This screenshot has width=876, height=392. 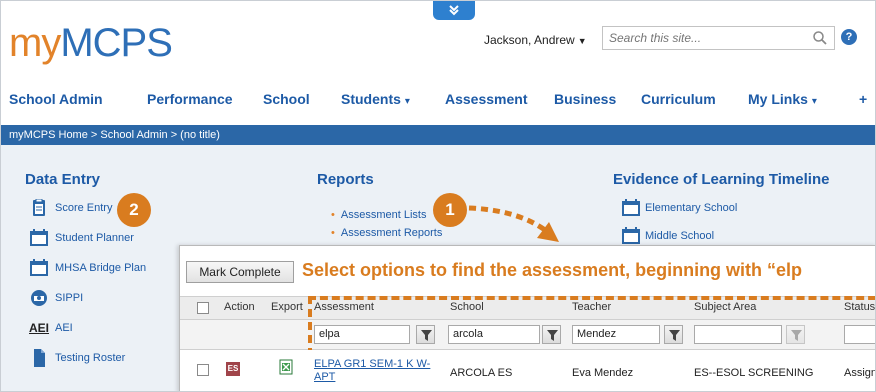 I want to click on nav-students: Students ▾, so click(x=375, y=99).